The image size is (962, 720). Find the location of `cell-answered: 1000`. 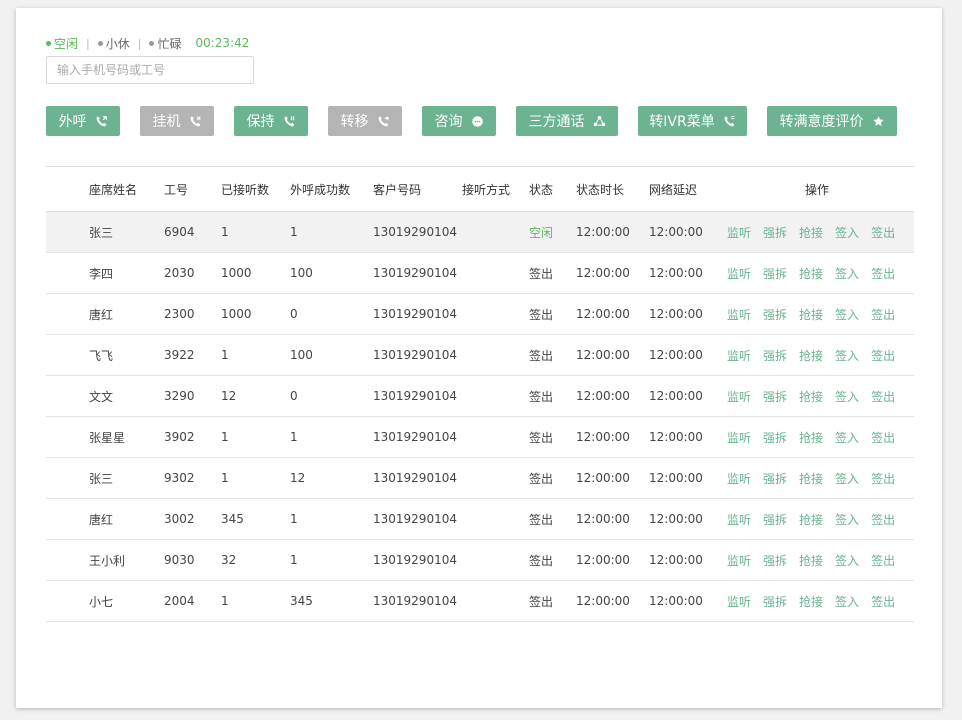

cell-answered: 1000 is located at coordinates (236, 273).